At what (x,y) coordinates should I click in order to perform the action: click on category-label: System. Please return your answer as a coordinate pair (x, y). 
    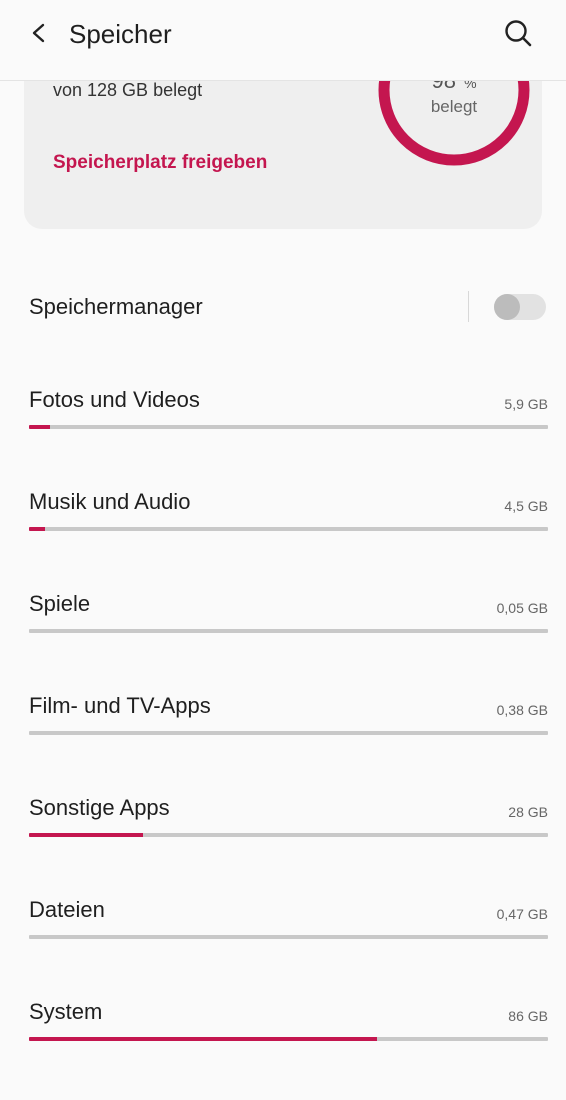
    Looking at the image, I should click on (66, 1011).